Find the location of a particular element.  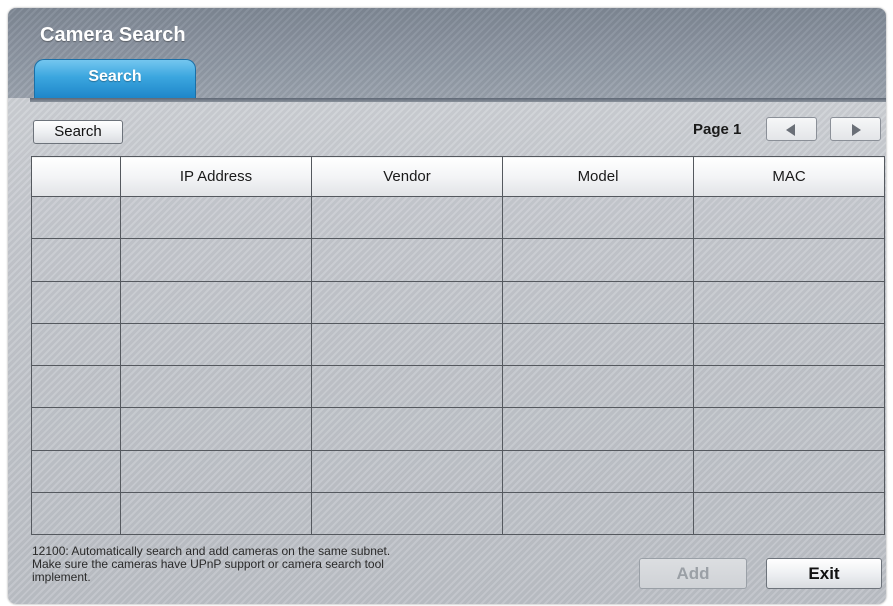

arrow-right-icon is located at coordinates (856, 130).